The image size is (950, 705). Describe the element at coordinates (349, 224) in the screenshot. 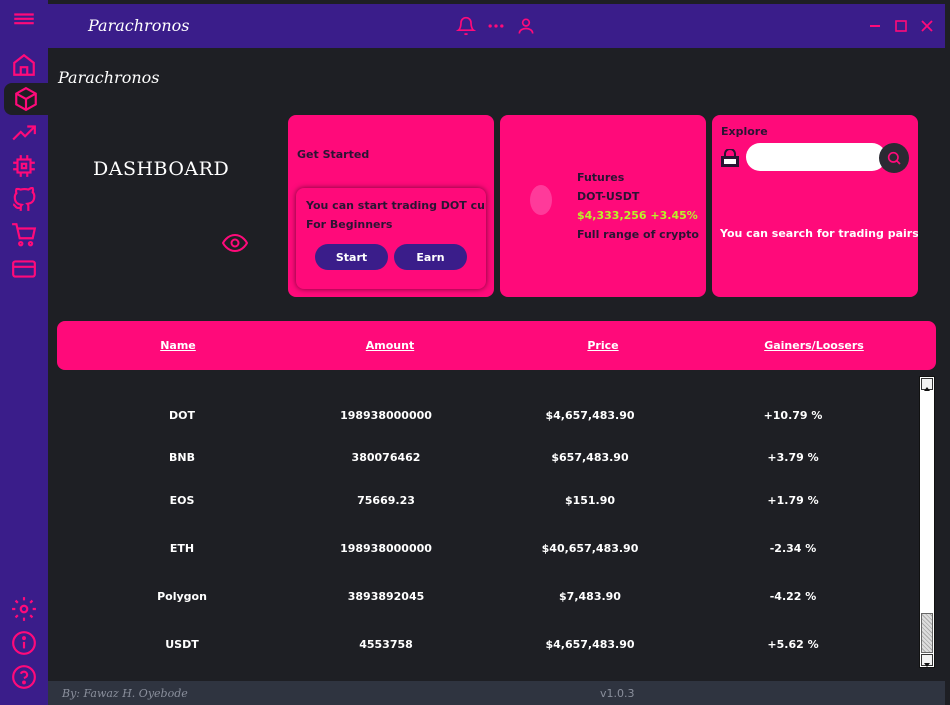

I see `beginners-label: For Beginners` at that location.